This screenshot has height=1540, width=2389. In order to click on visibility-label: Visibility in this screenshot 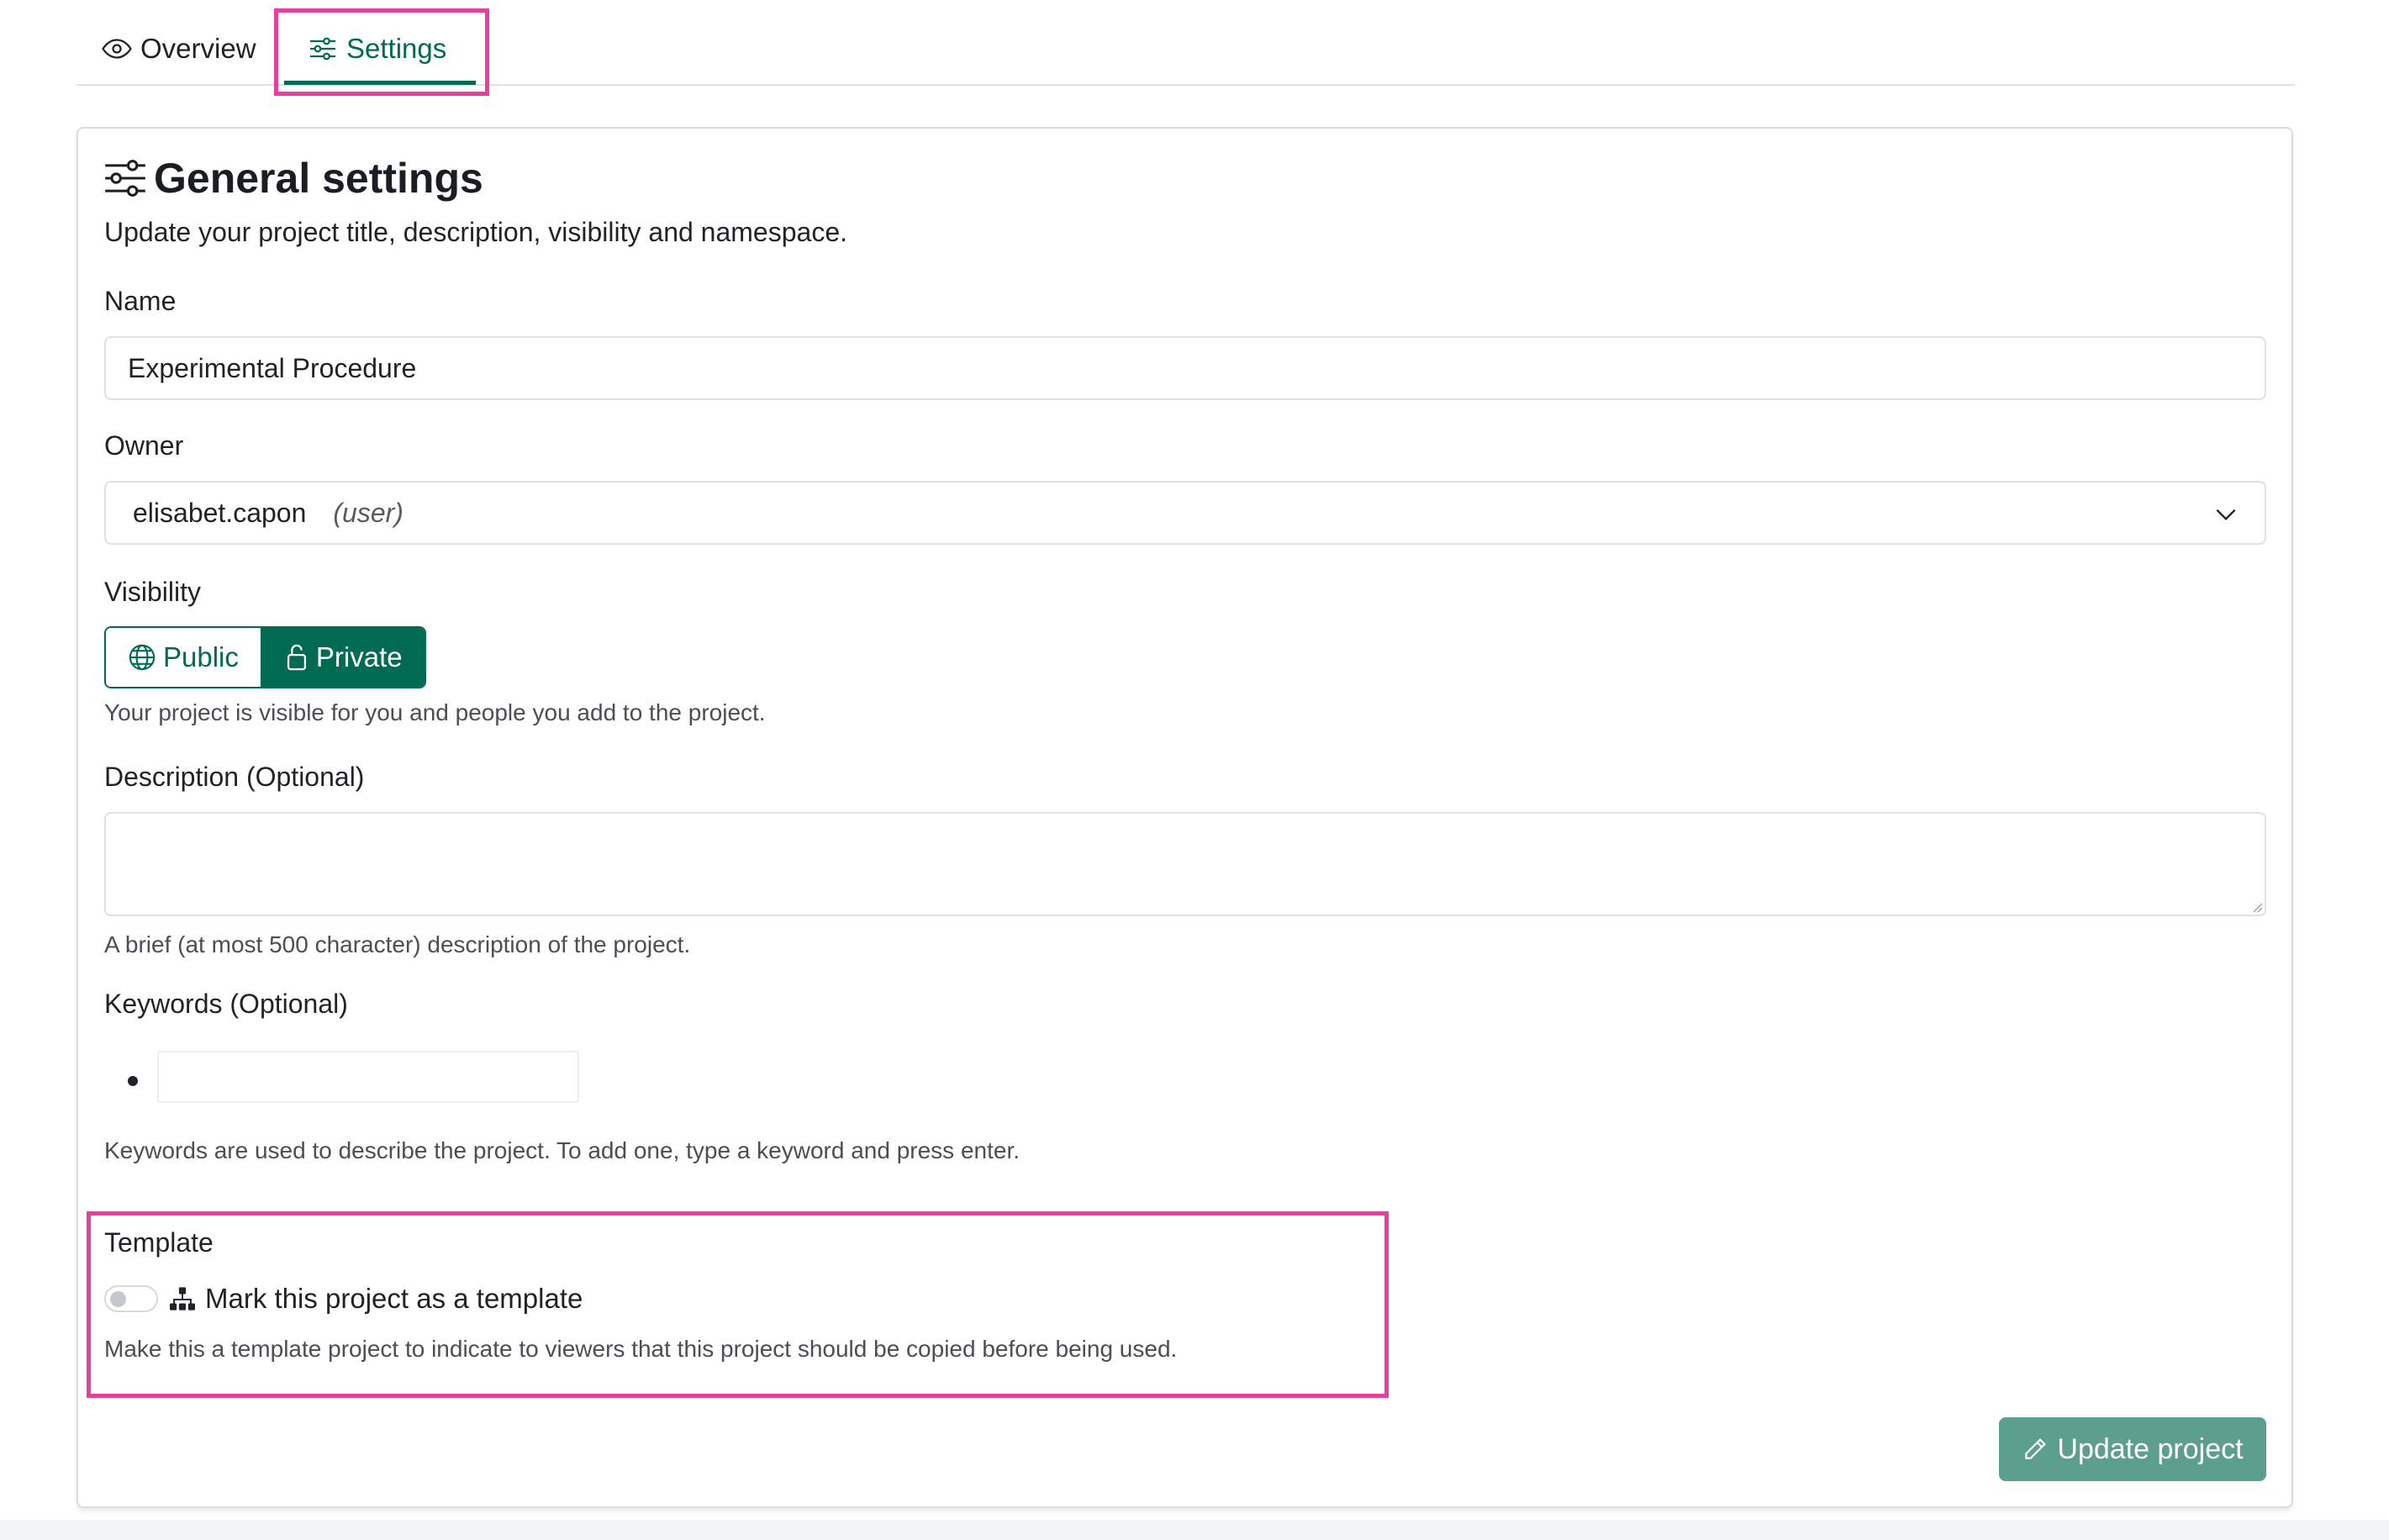, I will do `click(152, 592)`.